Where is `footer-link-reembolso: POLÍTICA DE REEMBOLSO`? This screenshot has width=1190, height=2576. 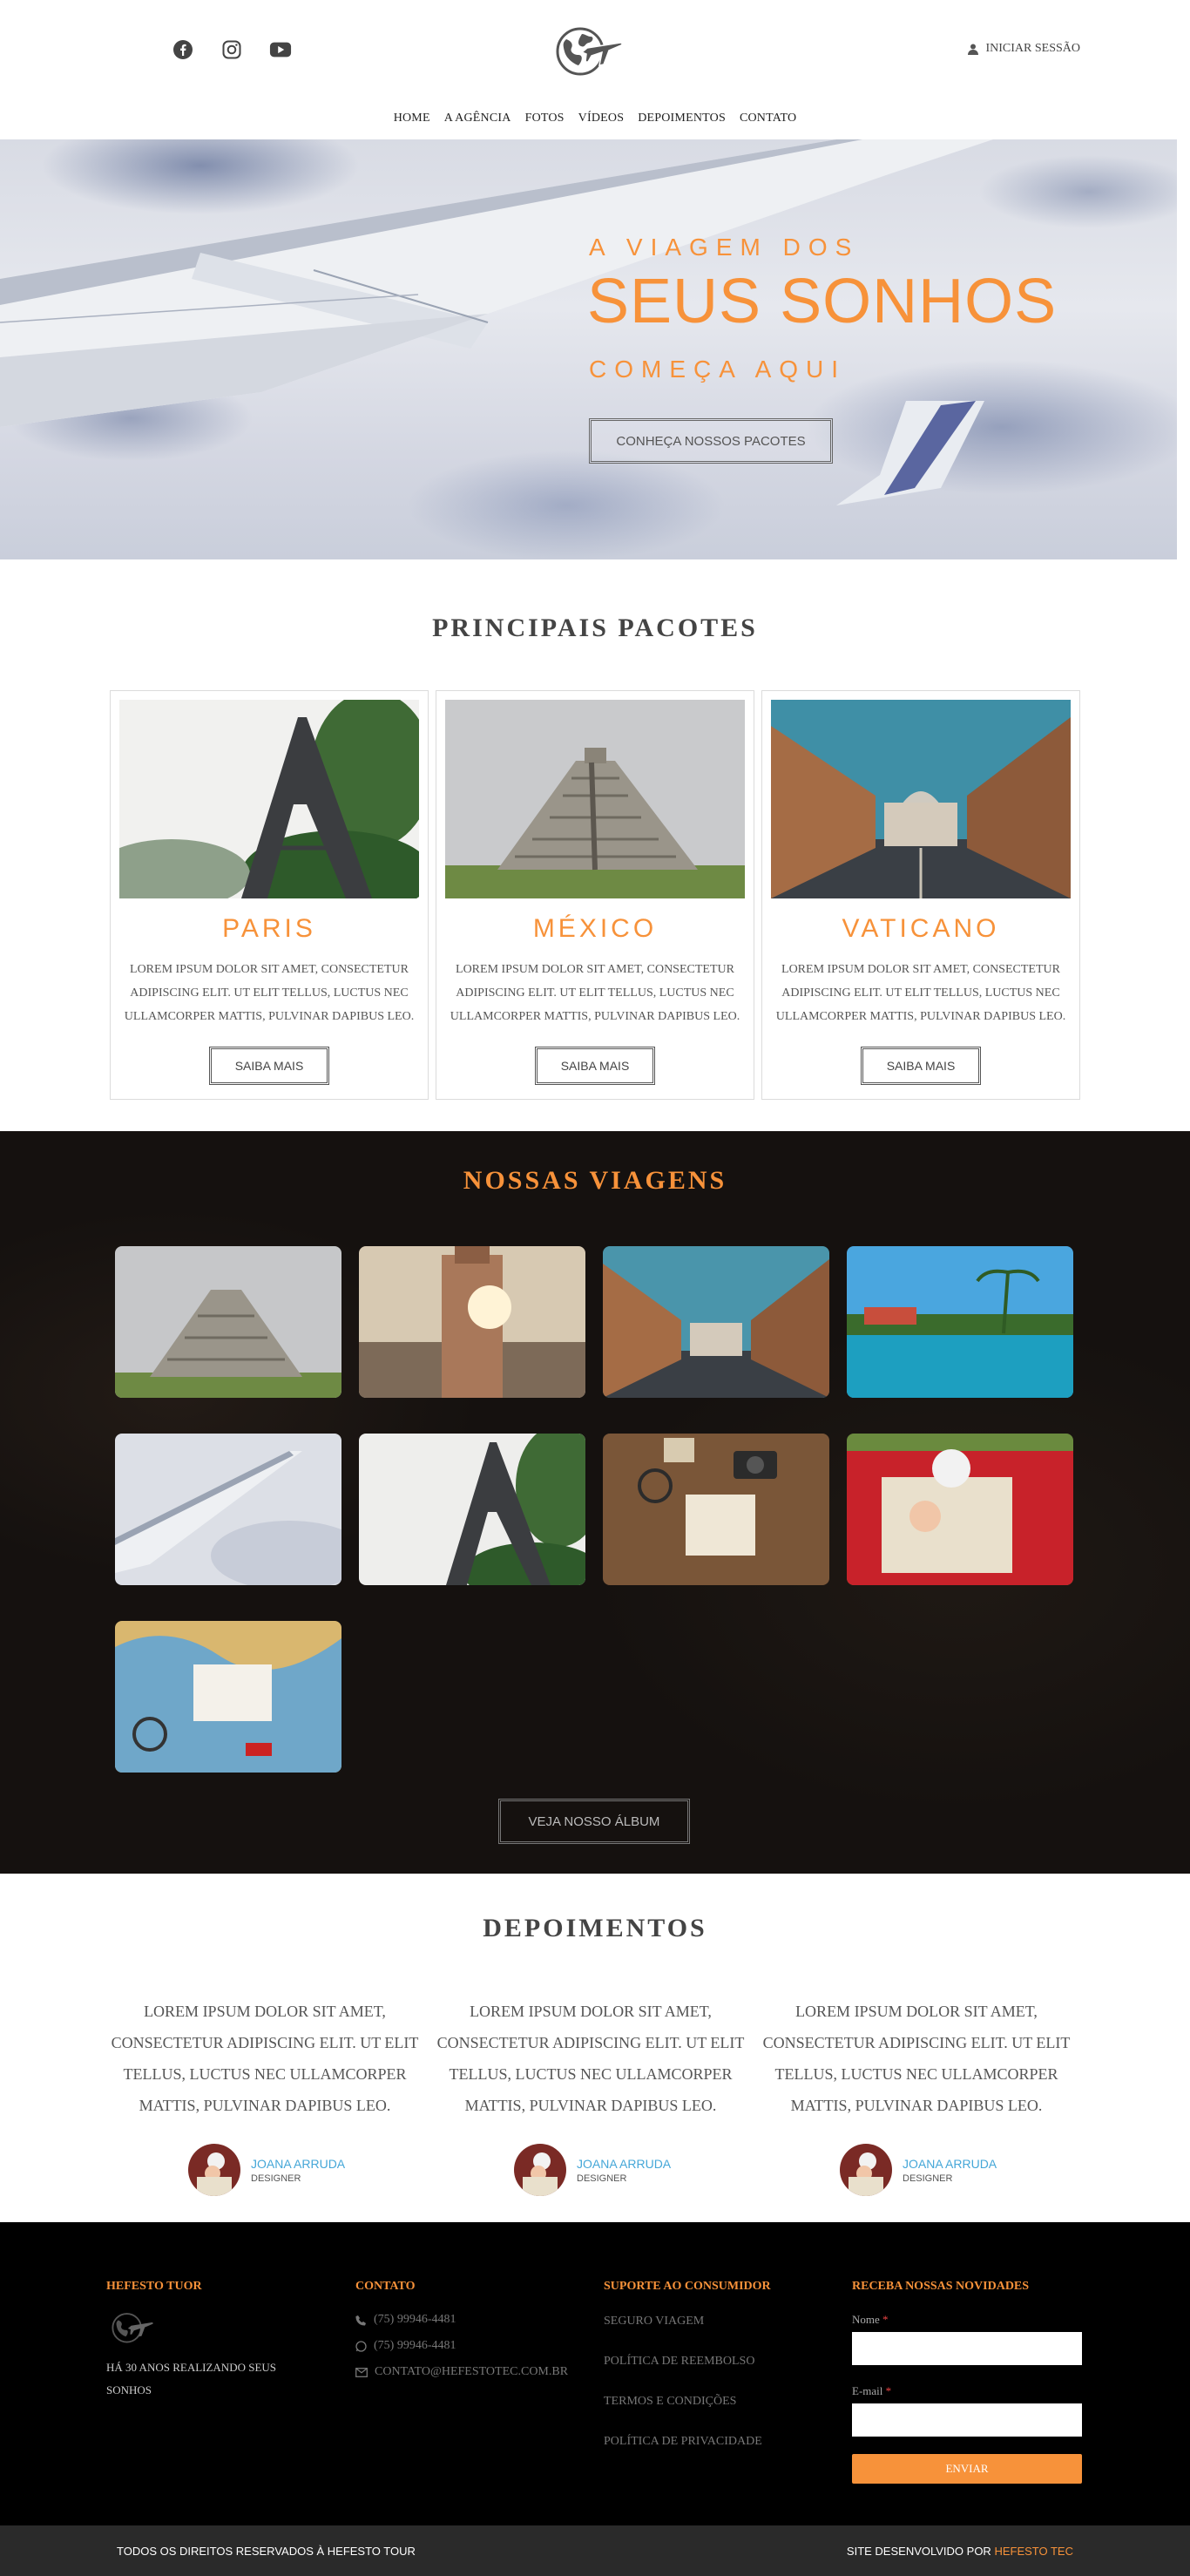 footer-link-reembolso: POLÍTICA DE REEMBOLSO is located at coordinates (687, 2362).